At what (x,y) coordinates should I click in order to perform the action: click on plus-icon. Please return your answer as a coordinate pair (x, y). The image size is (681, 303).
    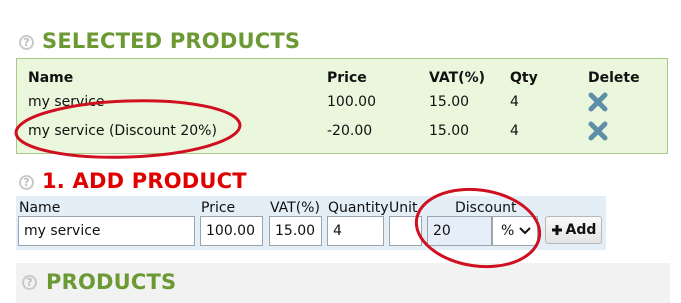
    Looking at the image, I should click on (556, 230).